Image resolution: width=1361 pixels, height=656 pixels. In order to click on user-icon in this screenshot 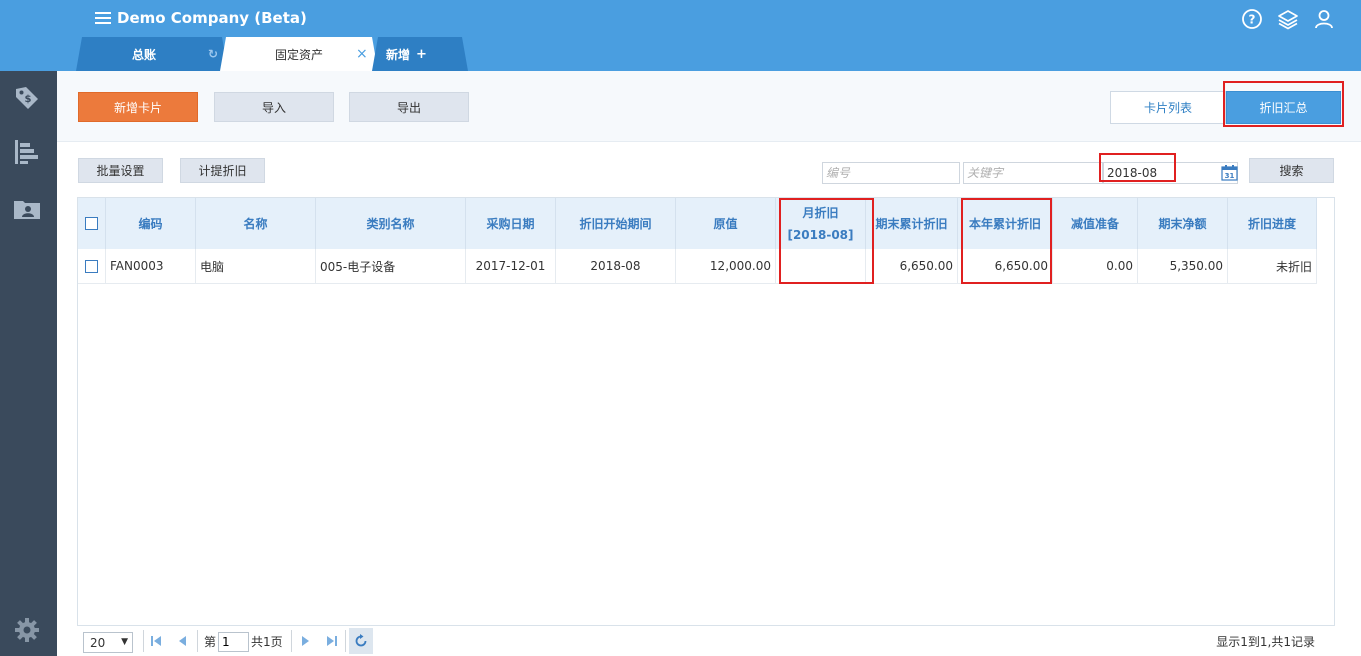, I will do `click(1324, 19)`.